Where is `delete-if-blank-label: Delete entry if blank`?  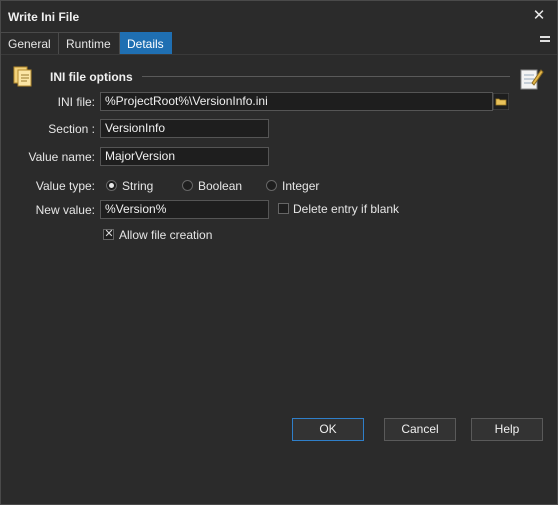
delete-if-blank-label: Delete entry if blank is located at coordinates (346, 209).